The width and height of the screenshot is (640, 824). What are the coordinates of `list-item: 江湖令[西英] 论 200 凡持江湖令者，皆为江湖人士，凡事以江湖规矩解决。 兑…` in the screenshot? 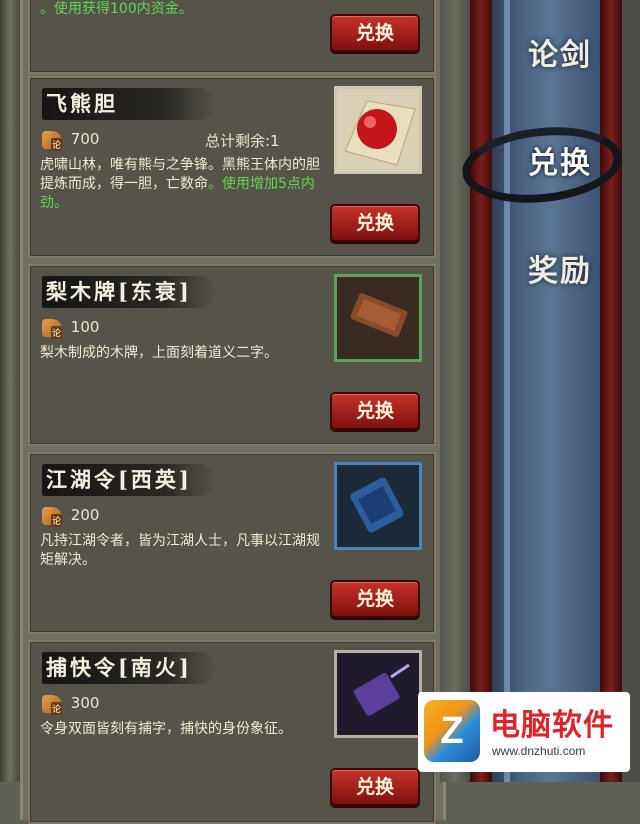 It's located at (232, 543).